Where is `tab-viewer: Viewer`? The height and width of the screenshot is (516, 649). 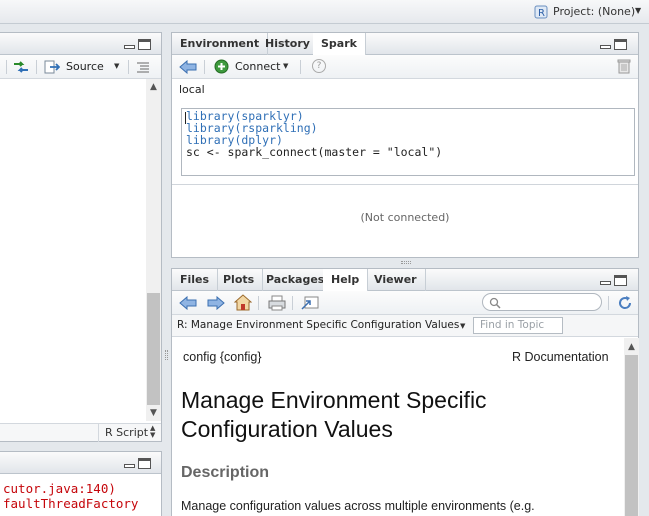
tab-viewer: Viewer is located at coordinates (396, 280).